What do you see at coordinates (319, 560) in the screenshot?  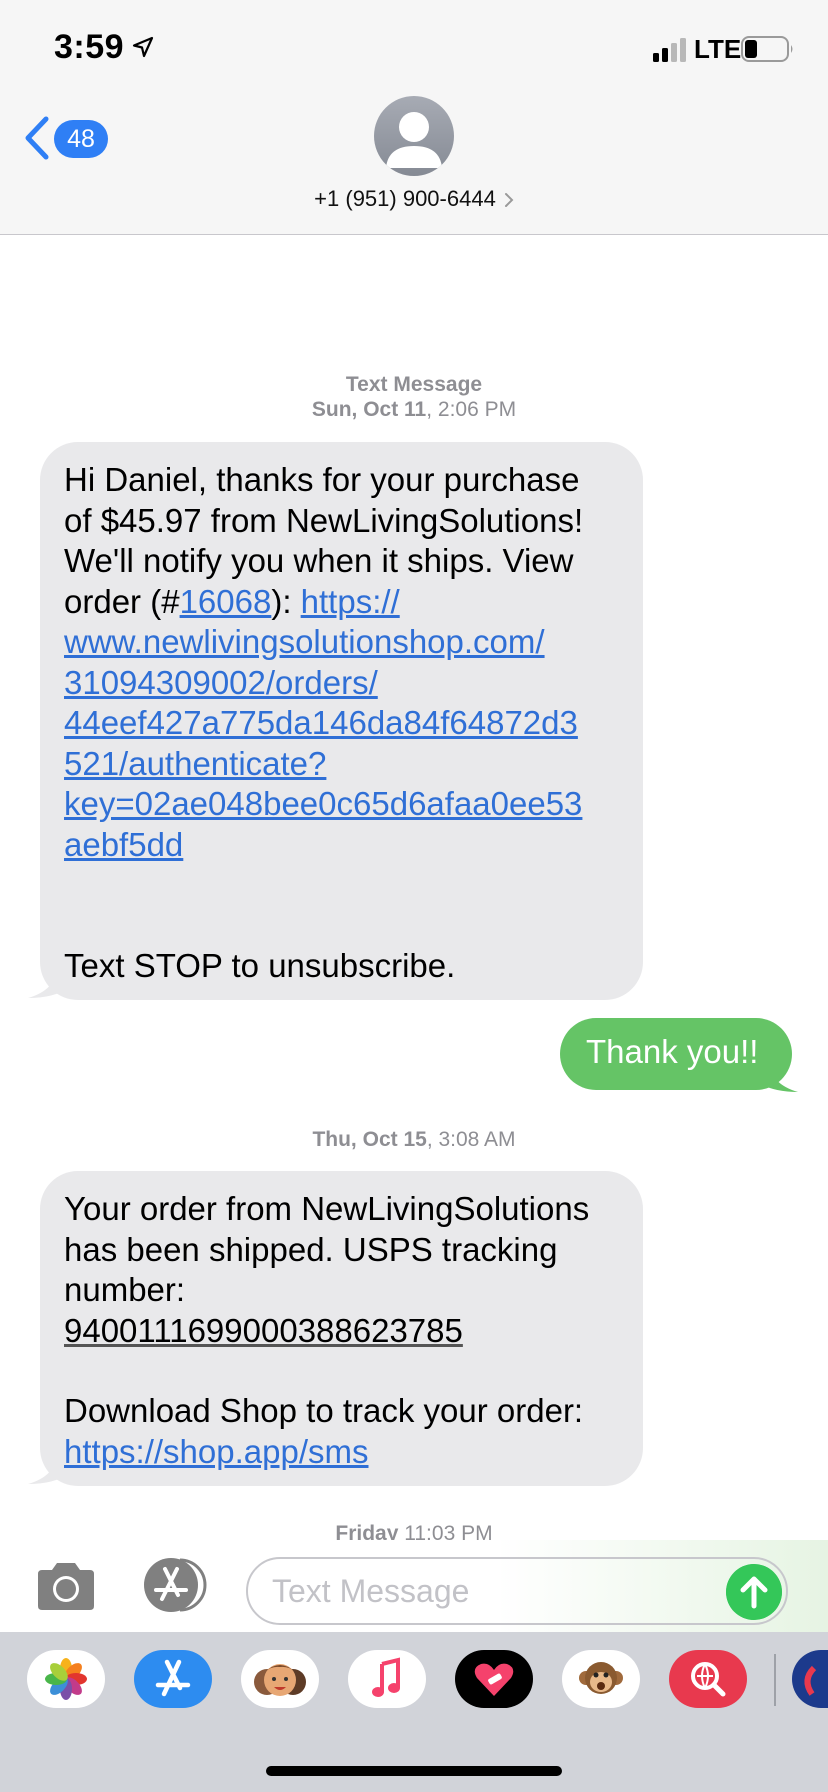 I see `message-line: We'll notify you when it ships. View` at bounding box center [319, 560].